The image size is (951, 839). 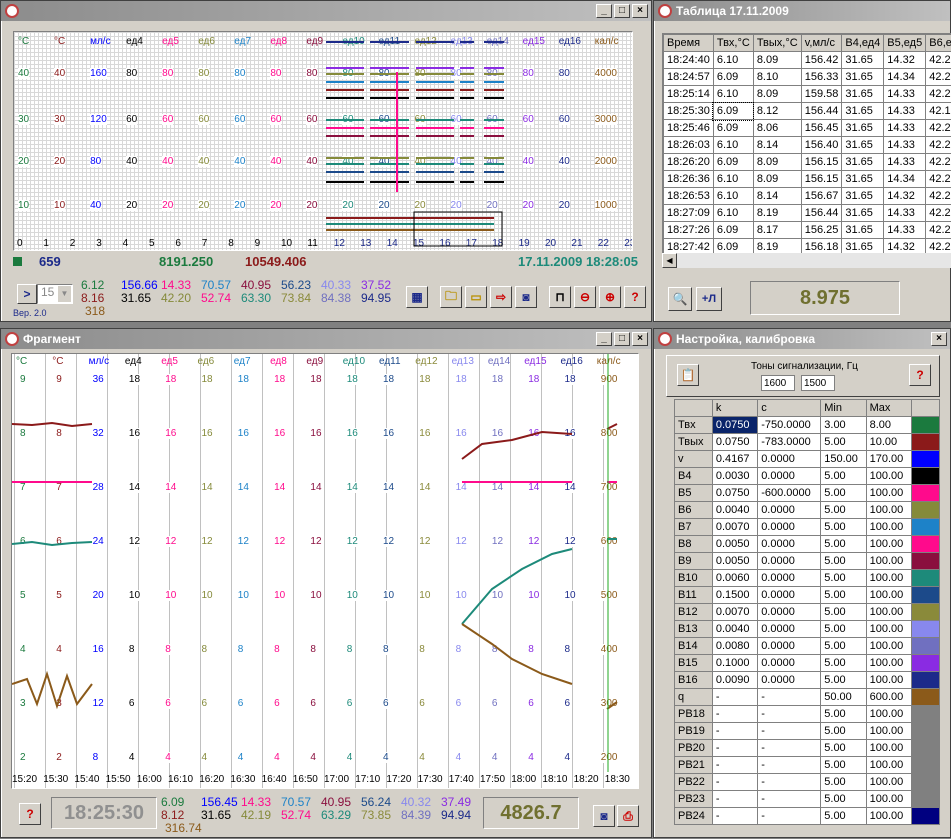 What do you see at coordinates (821, 77) in the screenshot?
I see `table-cell: 156.33` at bounding box center [821, 77].